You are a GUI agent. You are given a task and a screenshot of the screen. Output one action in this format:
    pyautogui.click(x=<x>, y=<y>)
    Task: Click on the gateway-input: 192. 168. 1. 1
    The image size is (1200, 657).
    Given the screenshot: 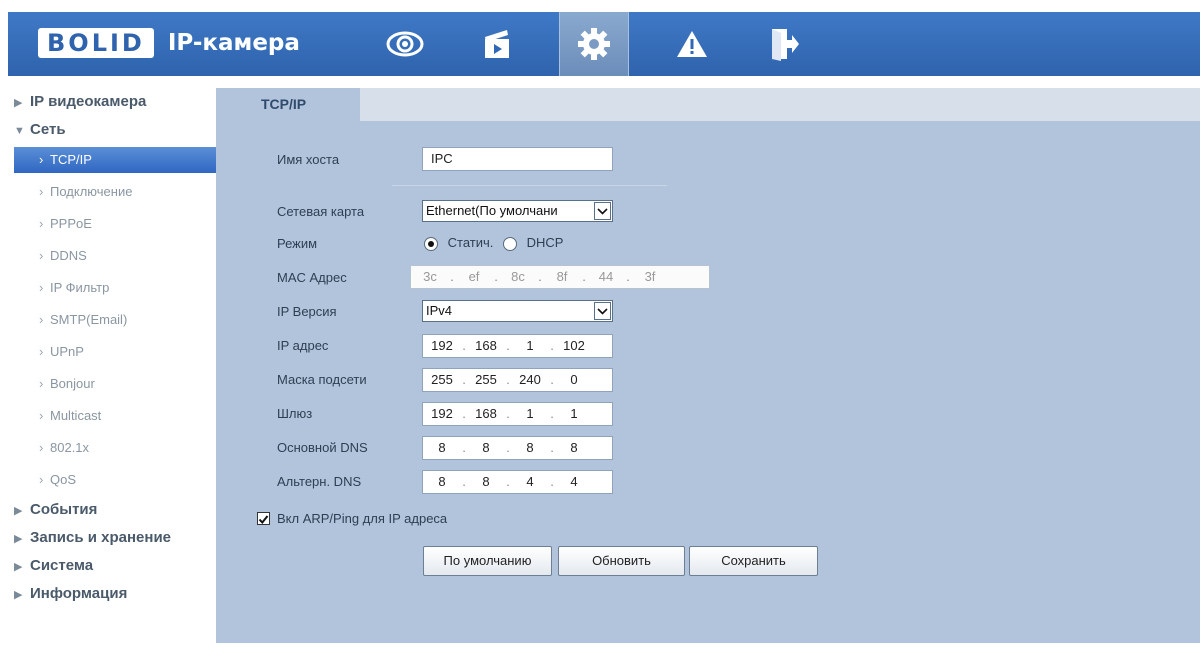 What is the action you would take?
    pyautogui.click(x=517, y=414)
    